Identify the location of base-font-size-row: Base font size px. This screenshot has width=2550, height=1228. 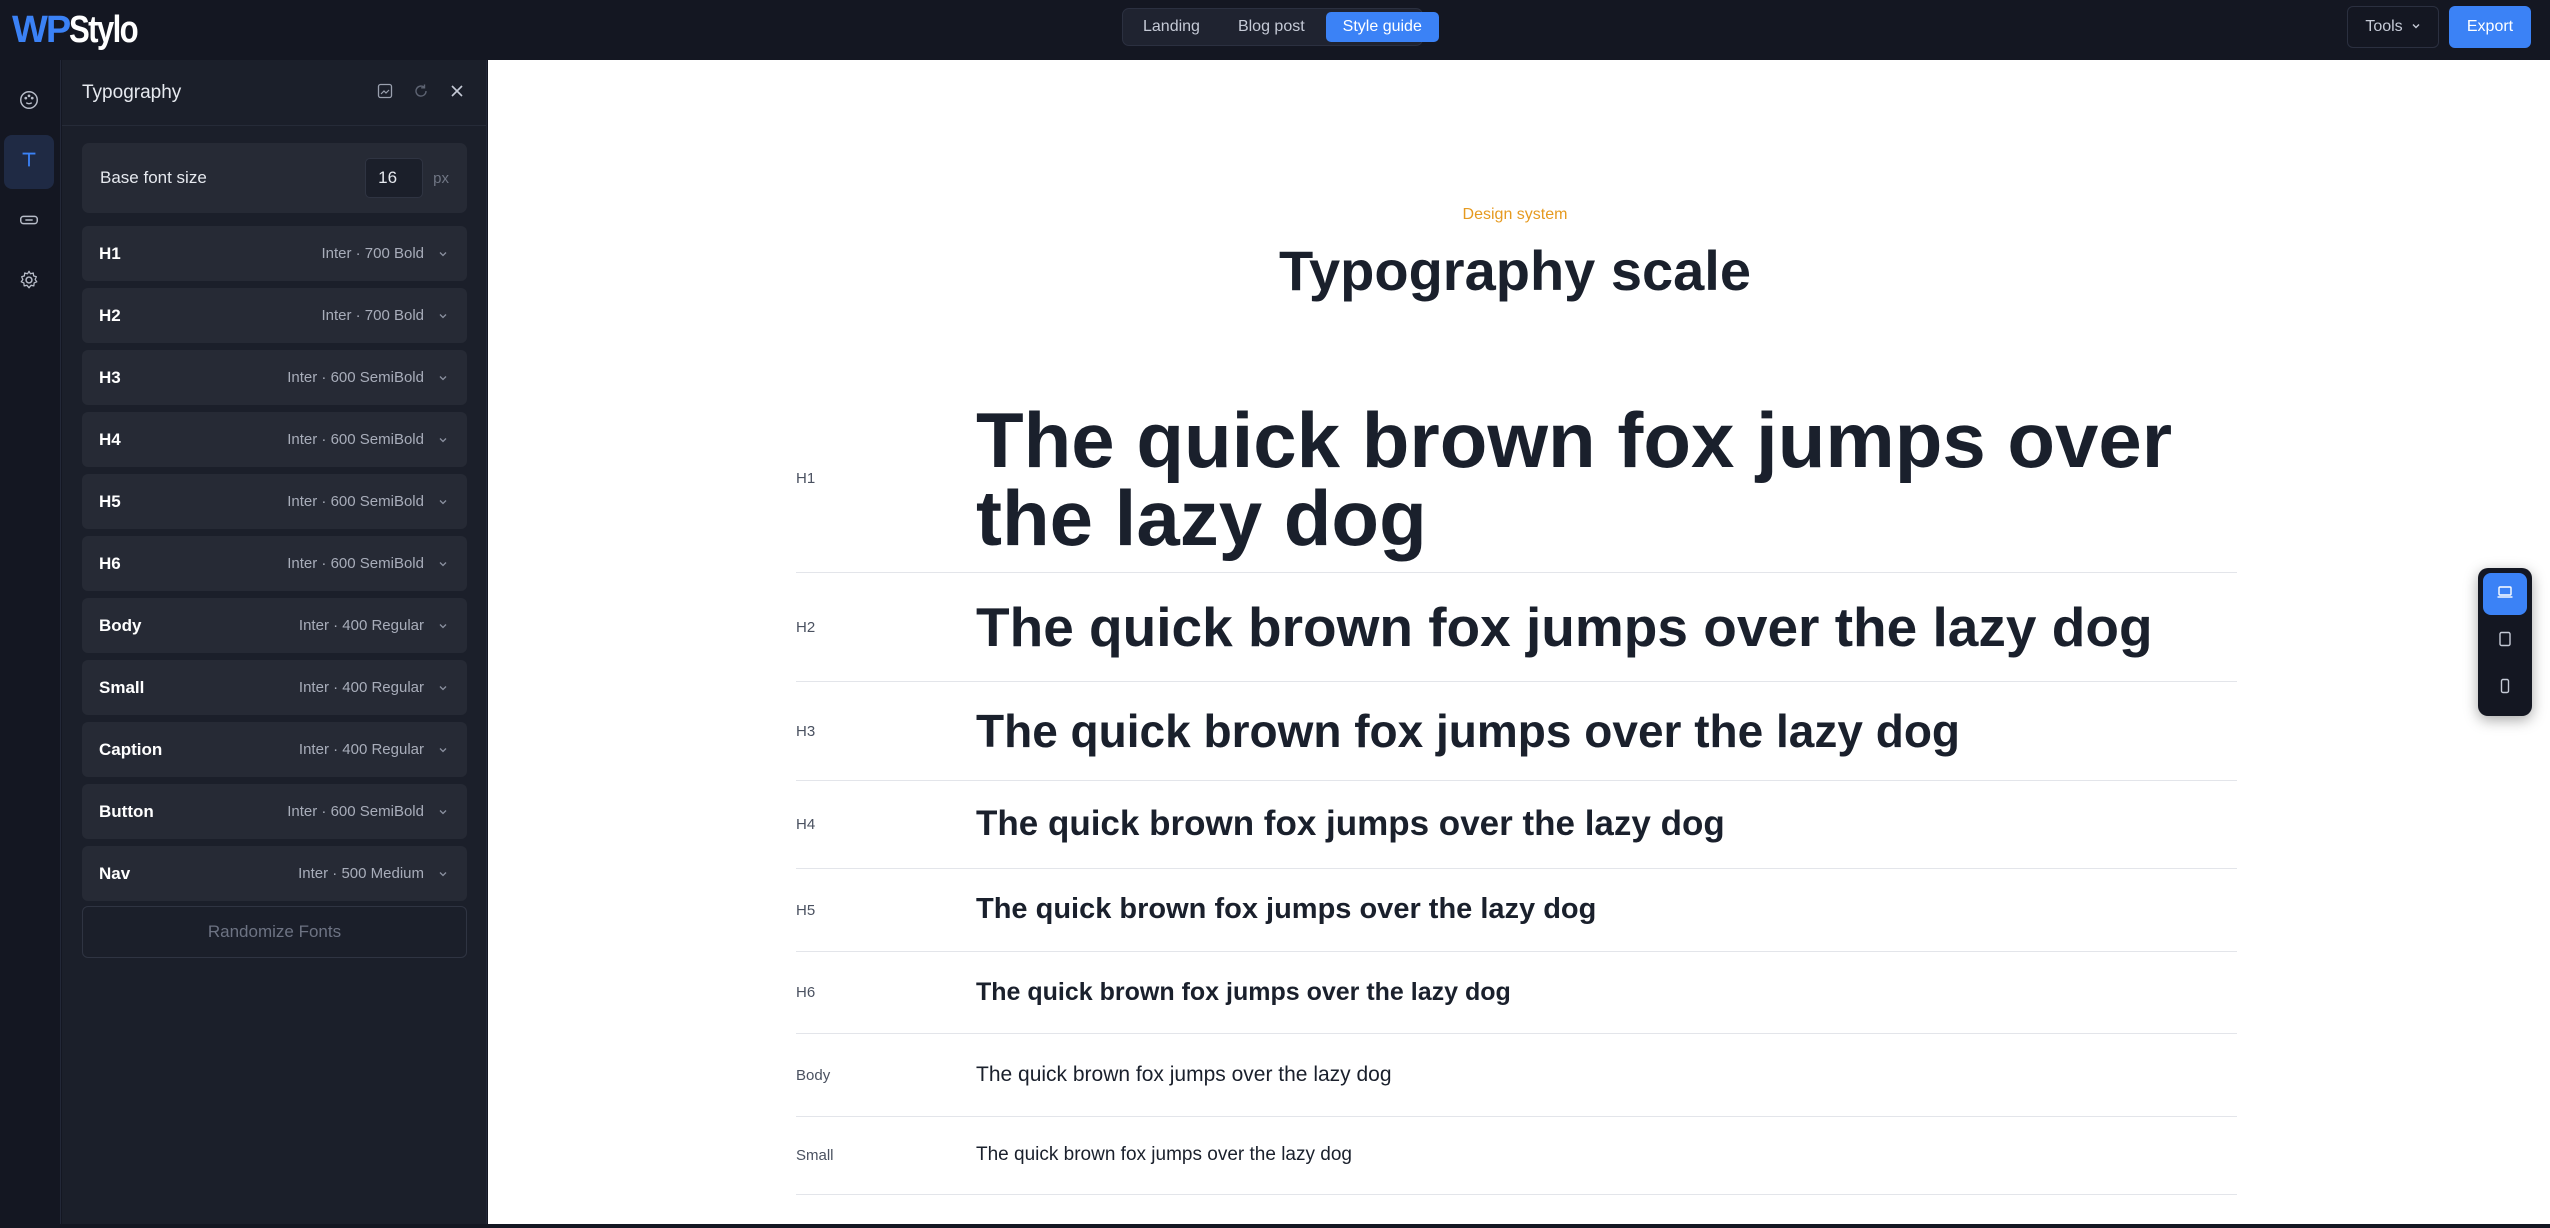
(274, 178).